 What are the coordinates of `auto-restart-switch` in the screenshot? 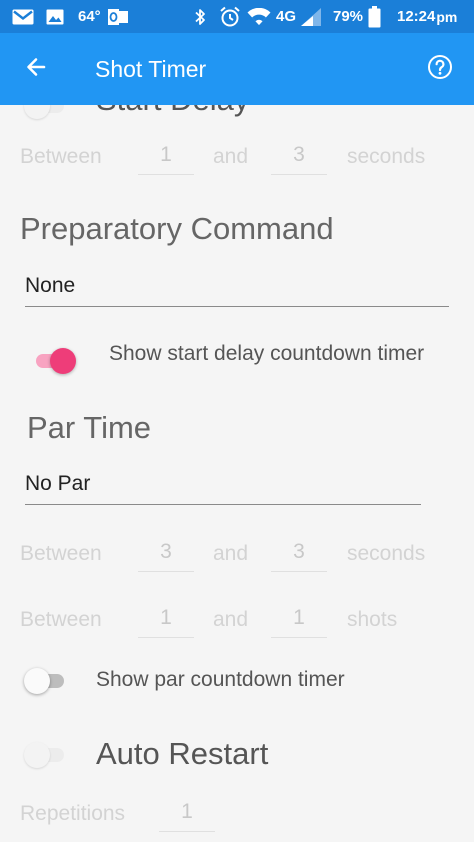 It's located at (45, 755).